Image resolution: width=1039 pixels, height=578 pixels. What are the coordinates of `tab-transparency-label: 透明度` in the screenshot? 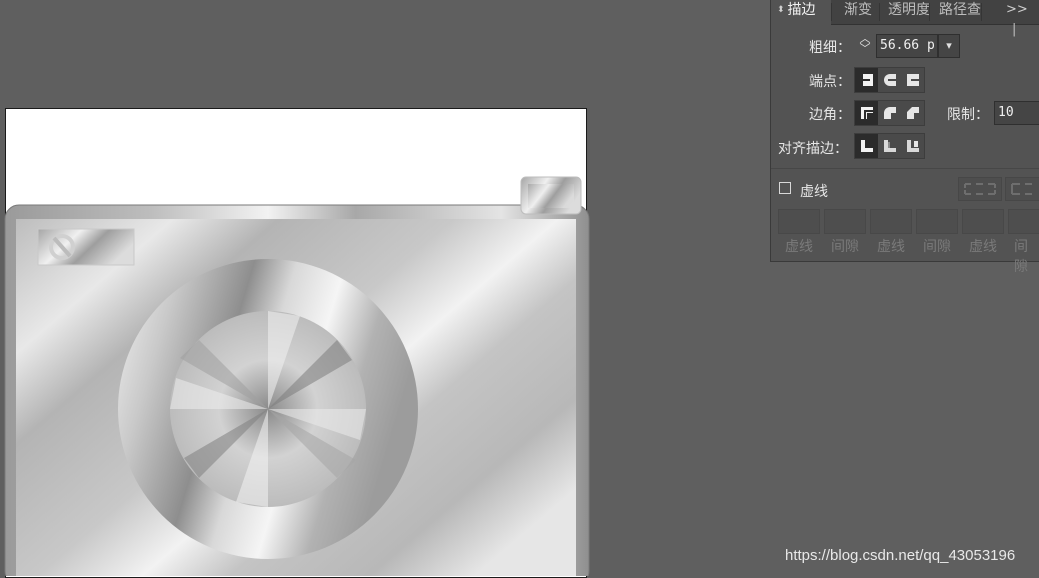 It's located at (908, 10).